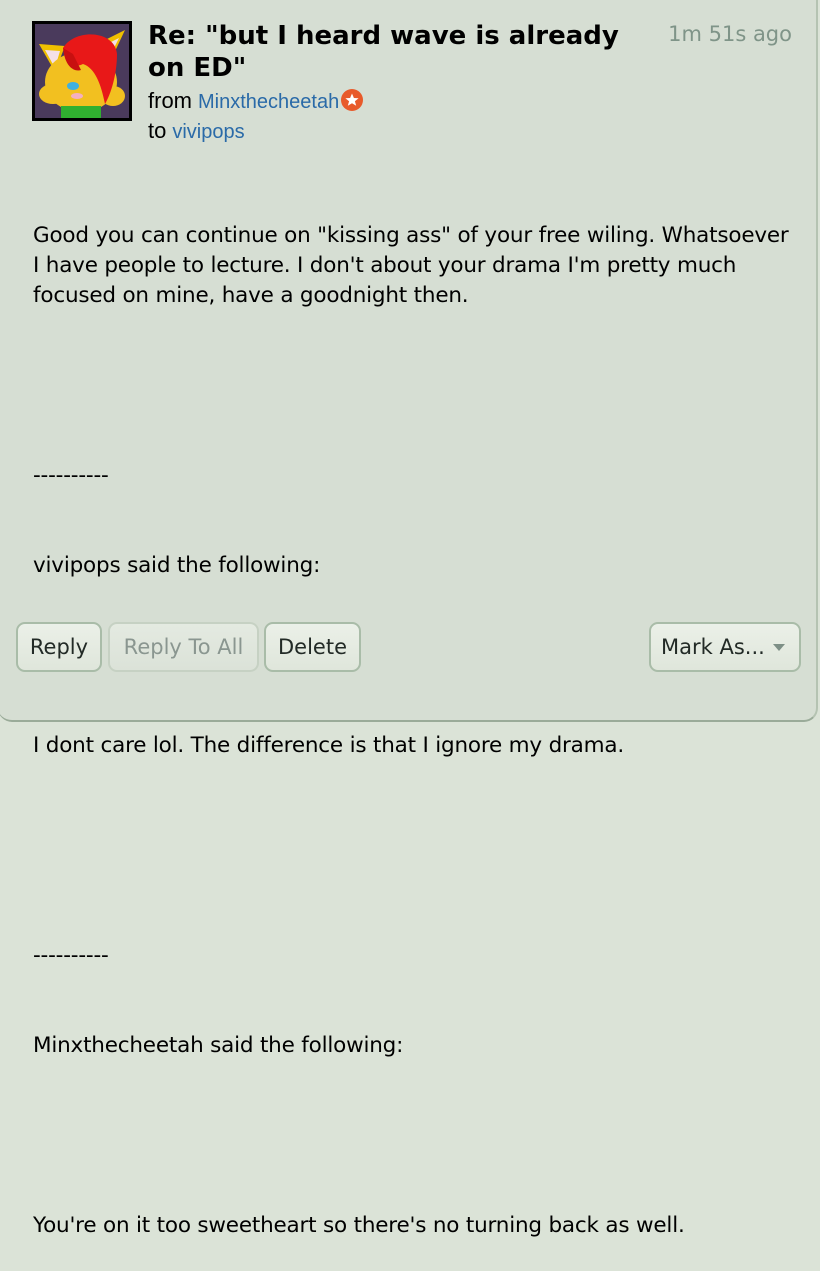  I want to click on recipient-line: to vivipops, so click(196, 131).